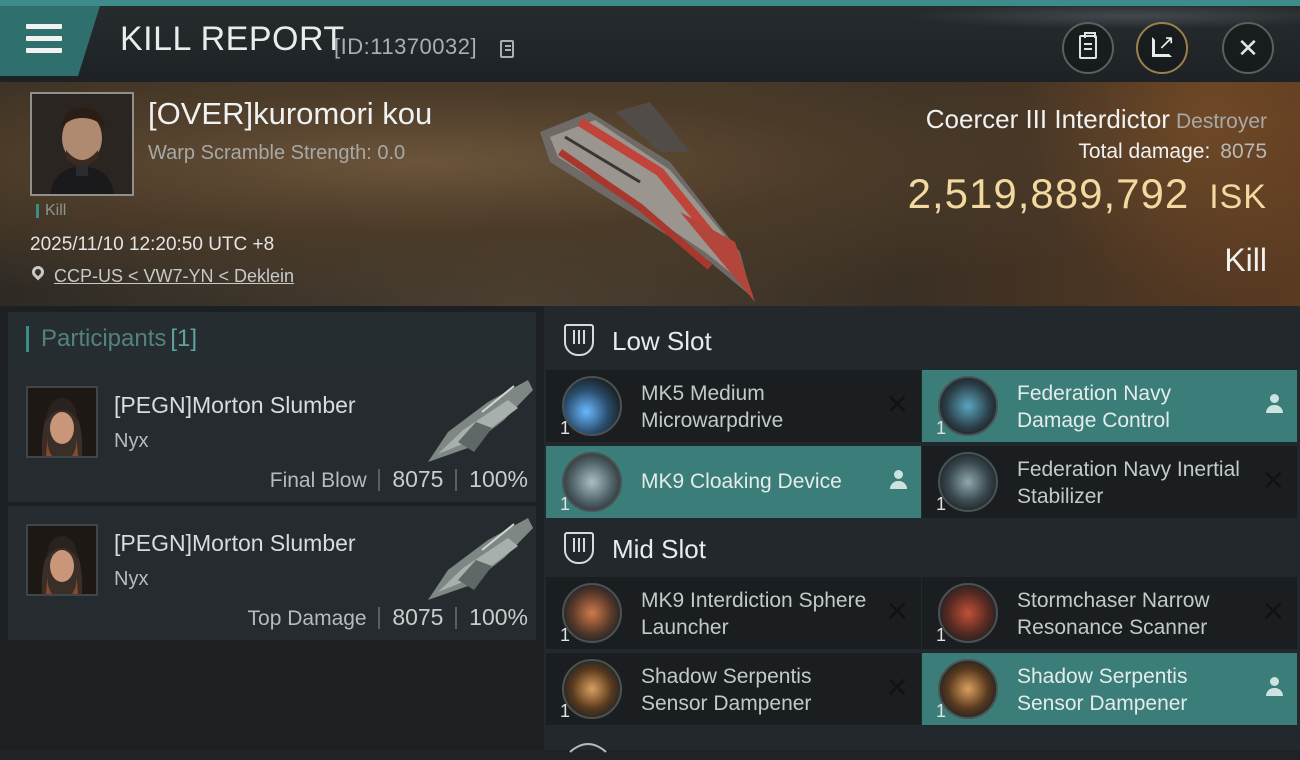 This screenshot has height=760, width=1300. I want to click on total-damage: Total damage: 8075, so click(1172, 152).